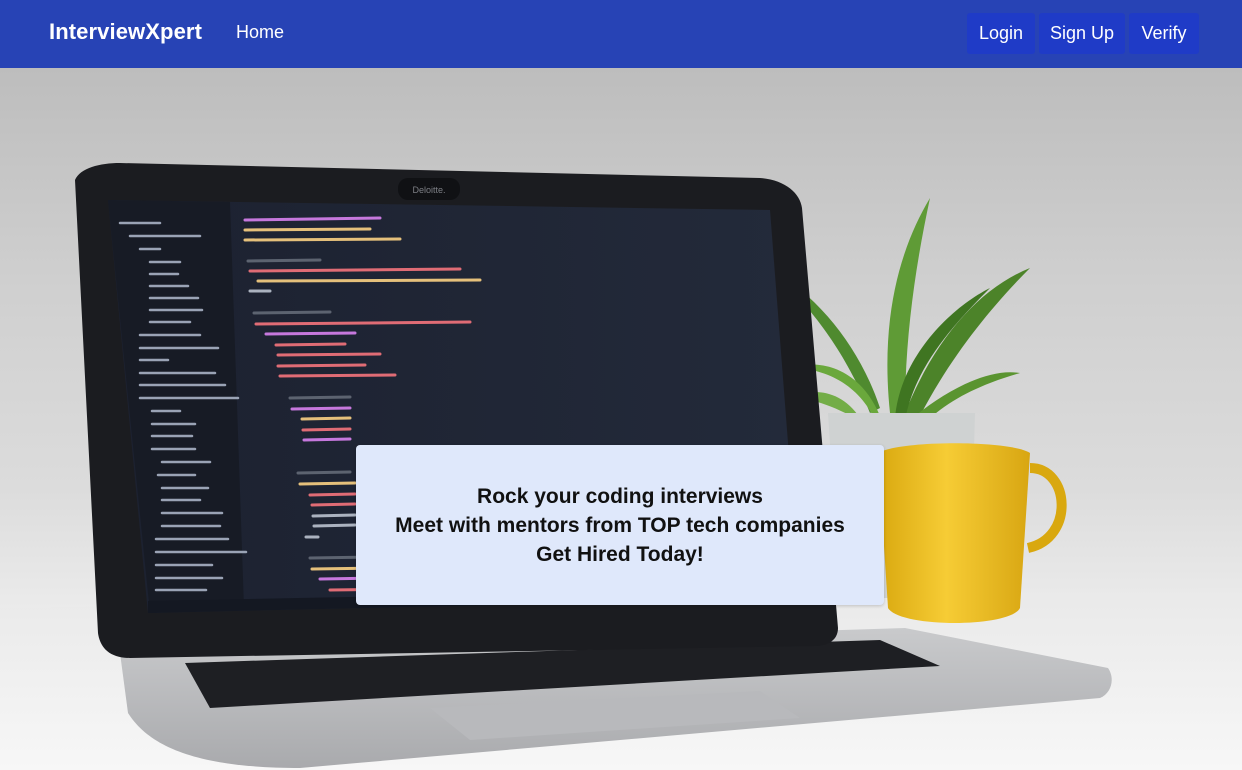 The width and height of the screenshot is (1242, 770). What do you see at coordinates (1164, 33) in the screenshot?
I see `verify-button: Verify` at bounding box center [1164, 33].